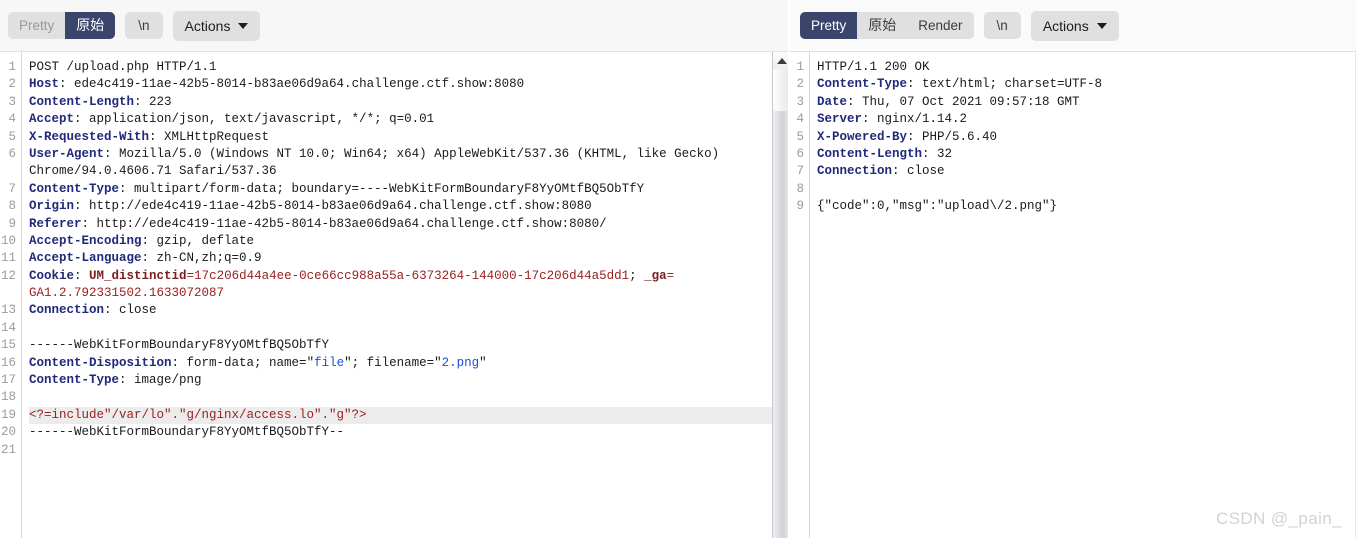  What do you see at coordinates (937, 153) in the screenshot?
I see `code-token: : 32` at bounding box center [937, 153].